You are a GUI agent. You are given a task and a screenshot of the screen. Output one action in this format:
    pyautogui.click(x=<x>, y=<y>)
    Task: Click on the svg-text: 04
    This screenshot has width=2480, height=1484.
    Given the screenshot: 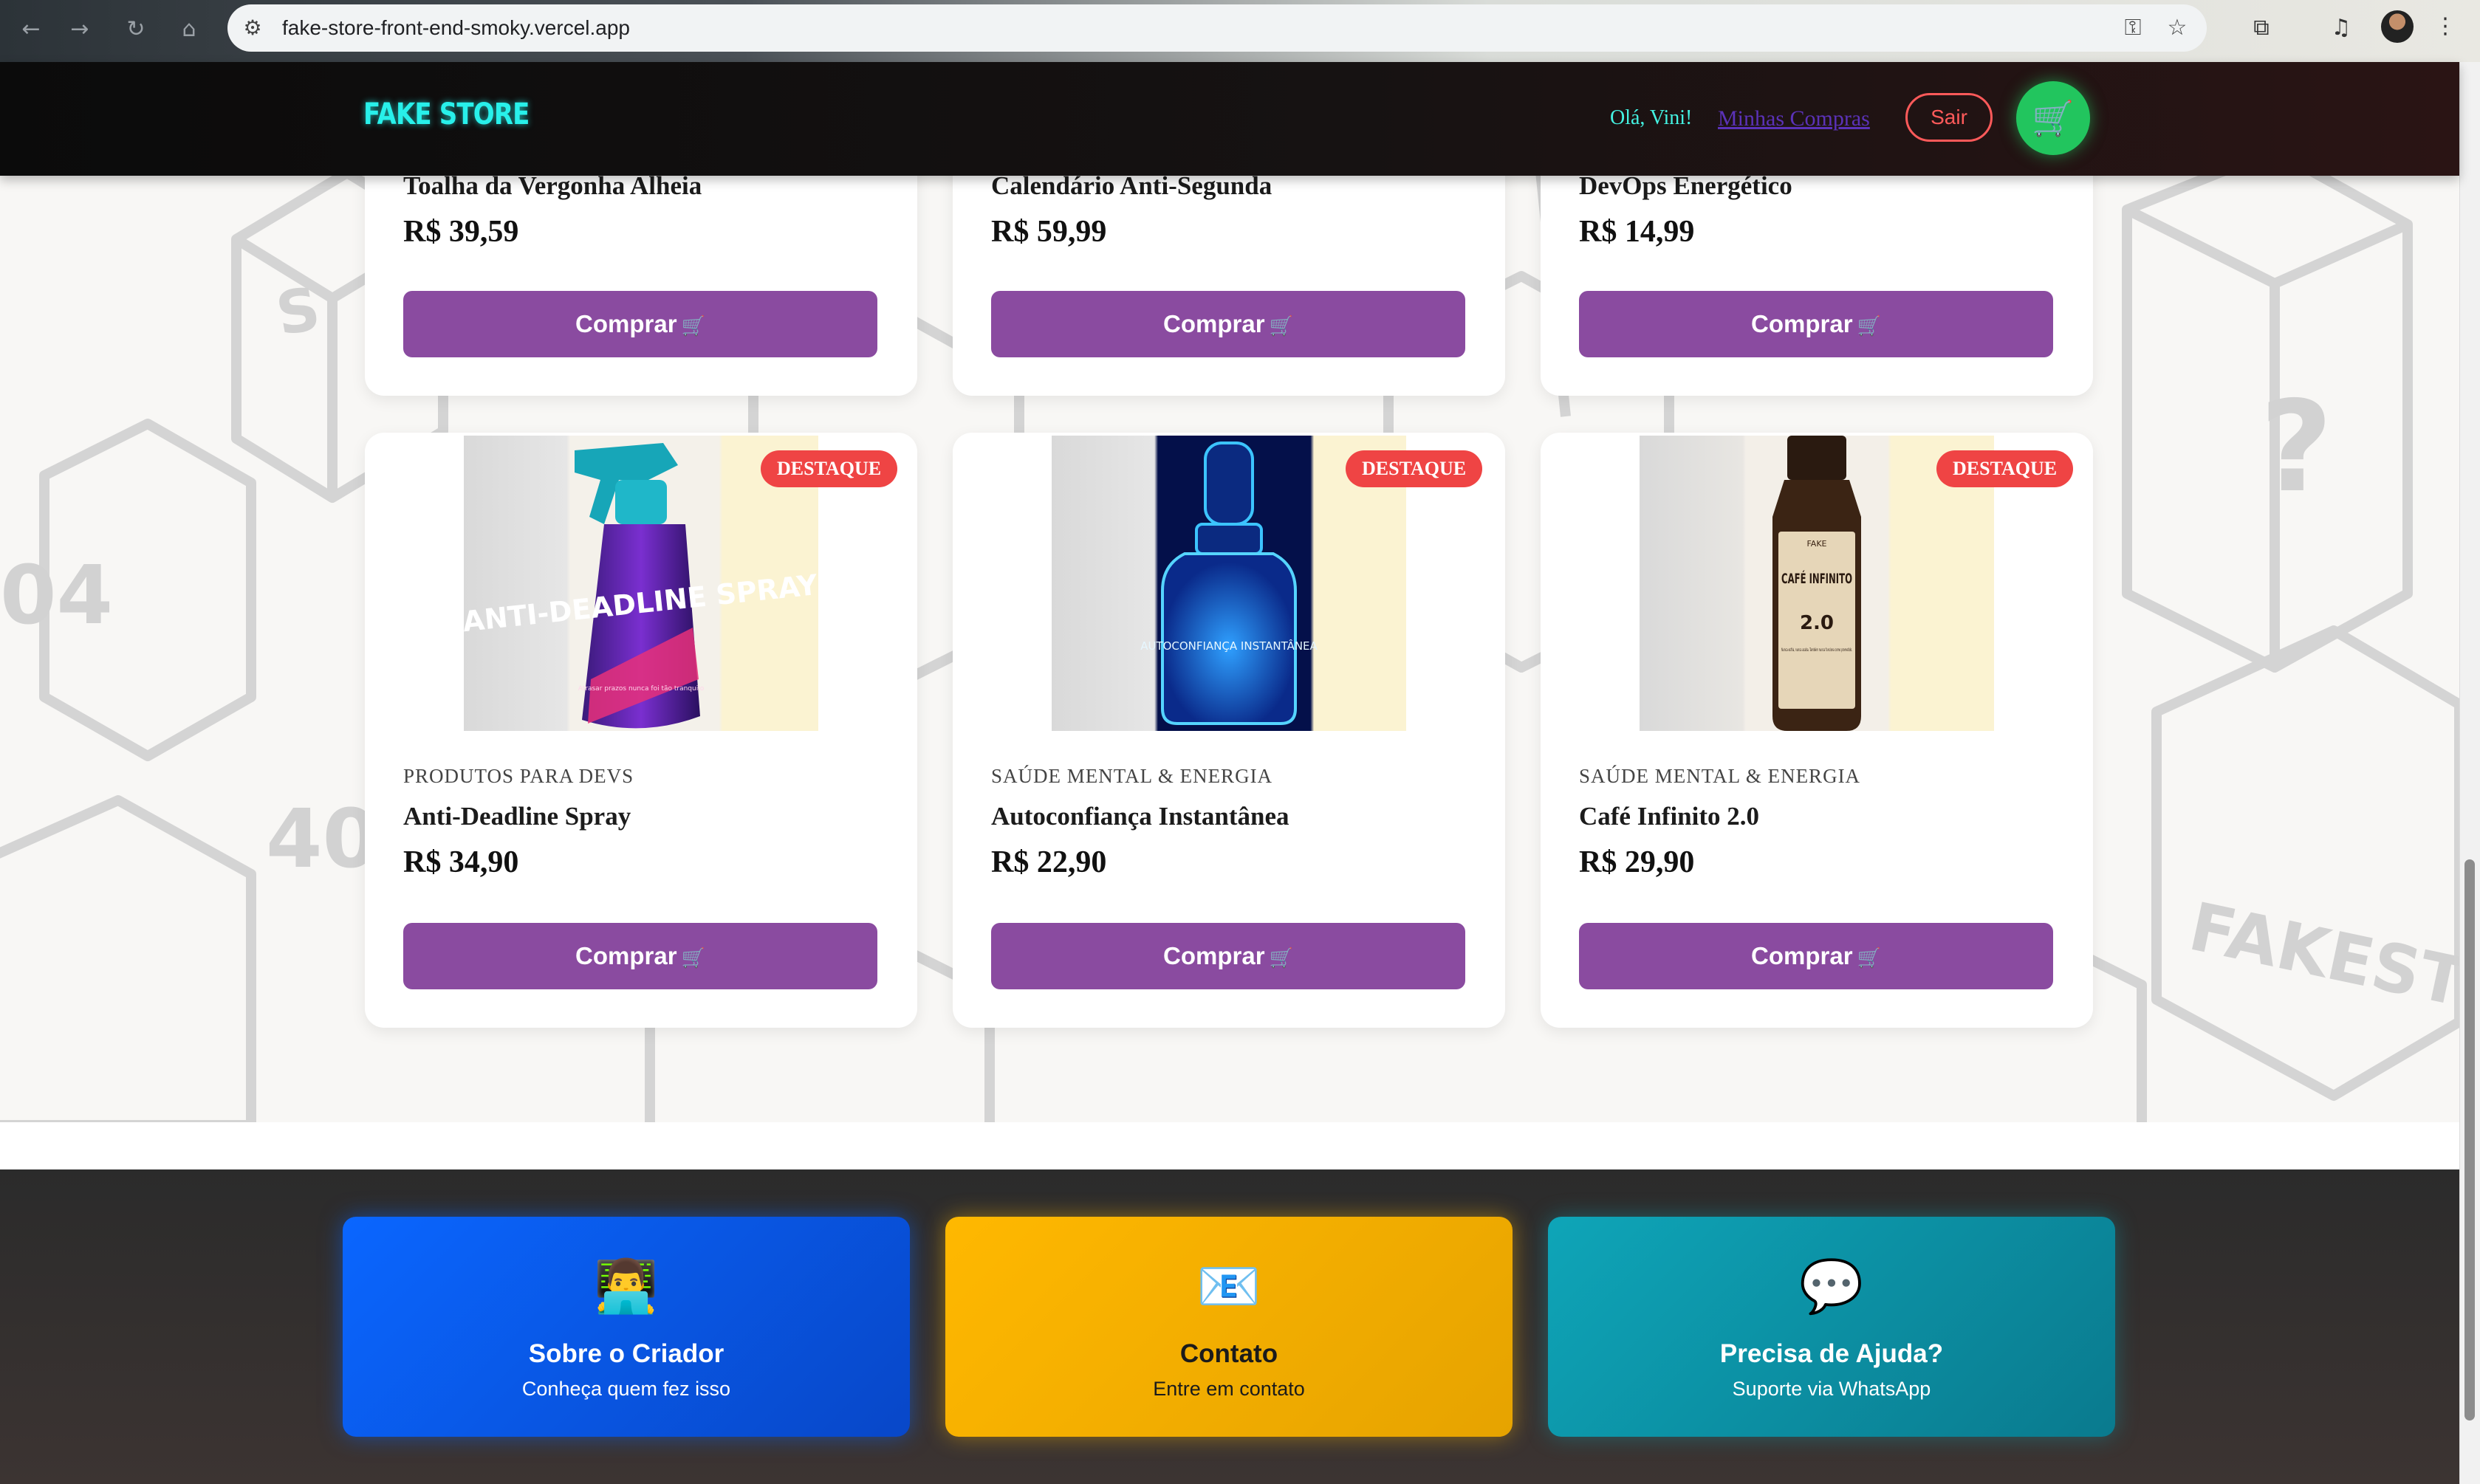 What is the action you would take?
    pyautogui.click(x=56, y=595)
    